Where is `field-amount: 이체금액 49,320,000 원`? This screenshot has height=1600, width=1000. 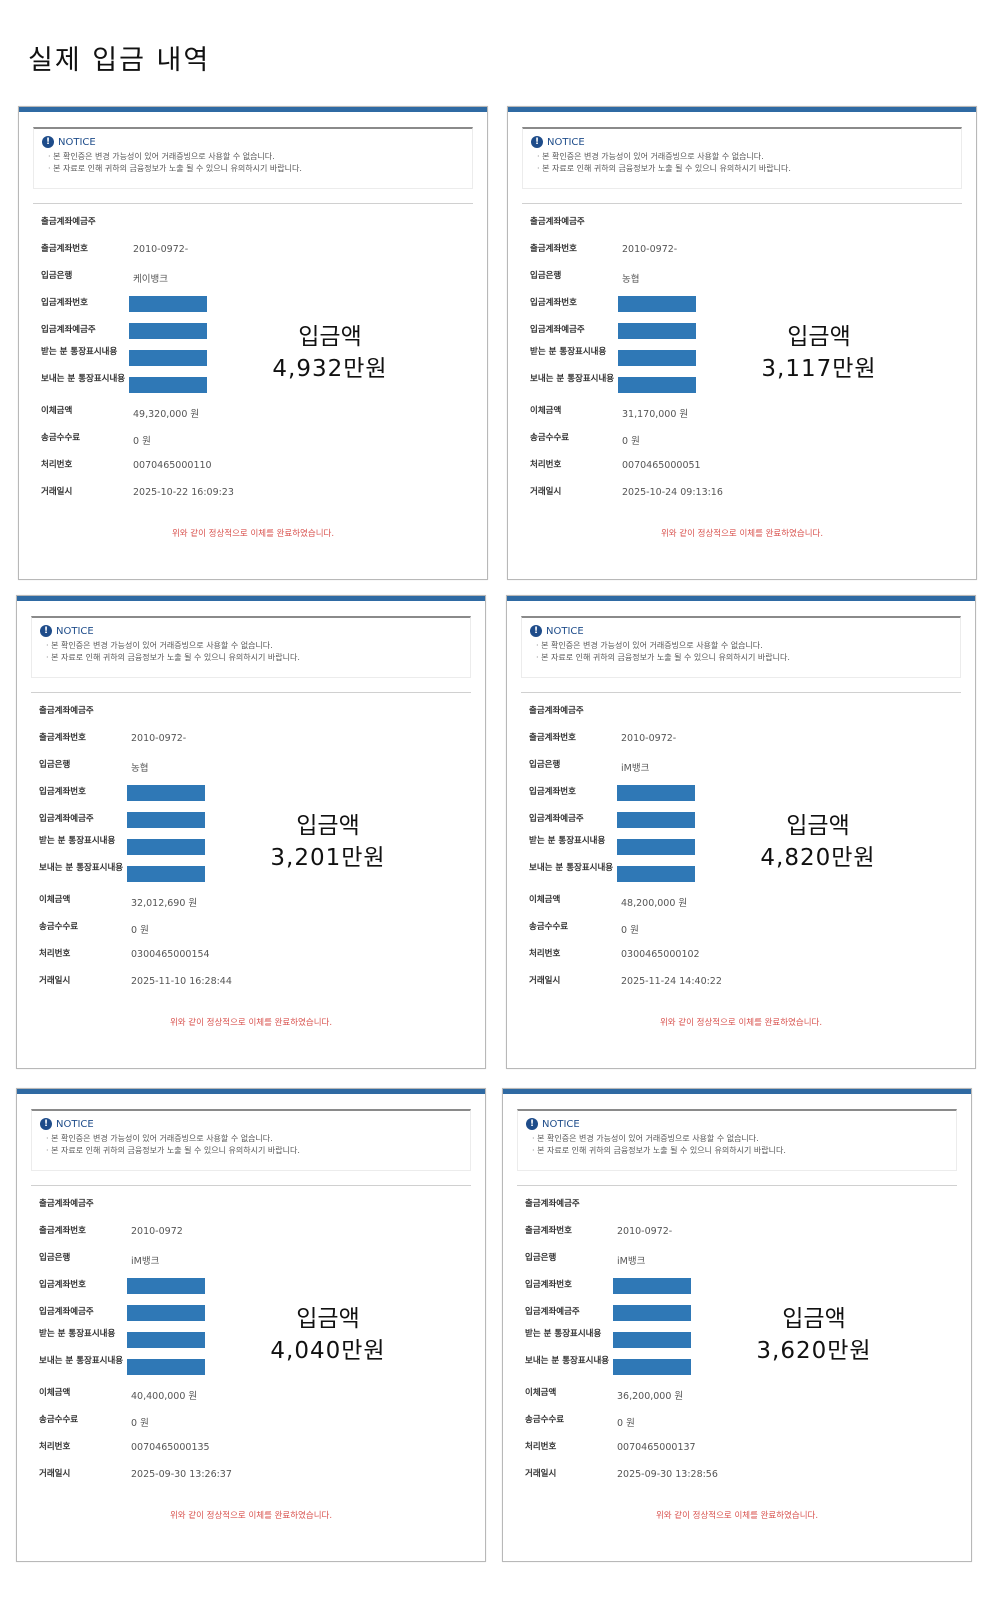
field-amount: 이체금액 49,320,000 원 is located at coordinates (141, 413).